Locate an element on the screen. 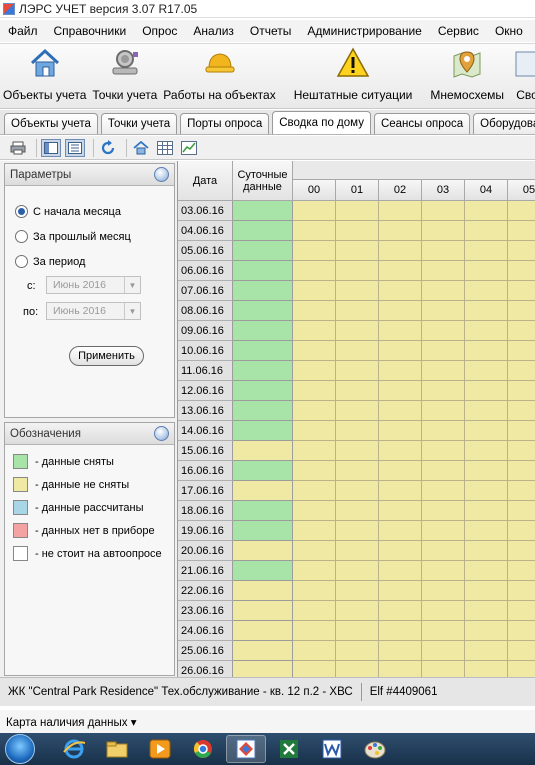 This screenshot has width=535, height=765. table-row: 24.06.16 is located at coordinates (356, 631).